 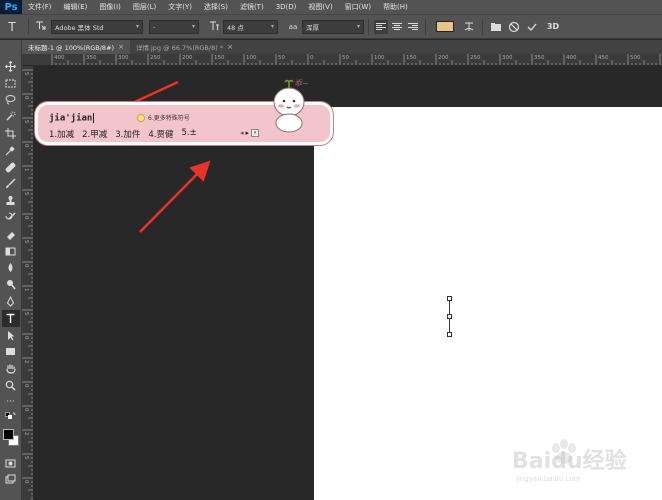 I want to click on handle-middle, so click(x=449, y=316).